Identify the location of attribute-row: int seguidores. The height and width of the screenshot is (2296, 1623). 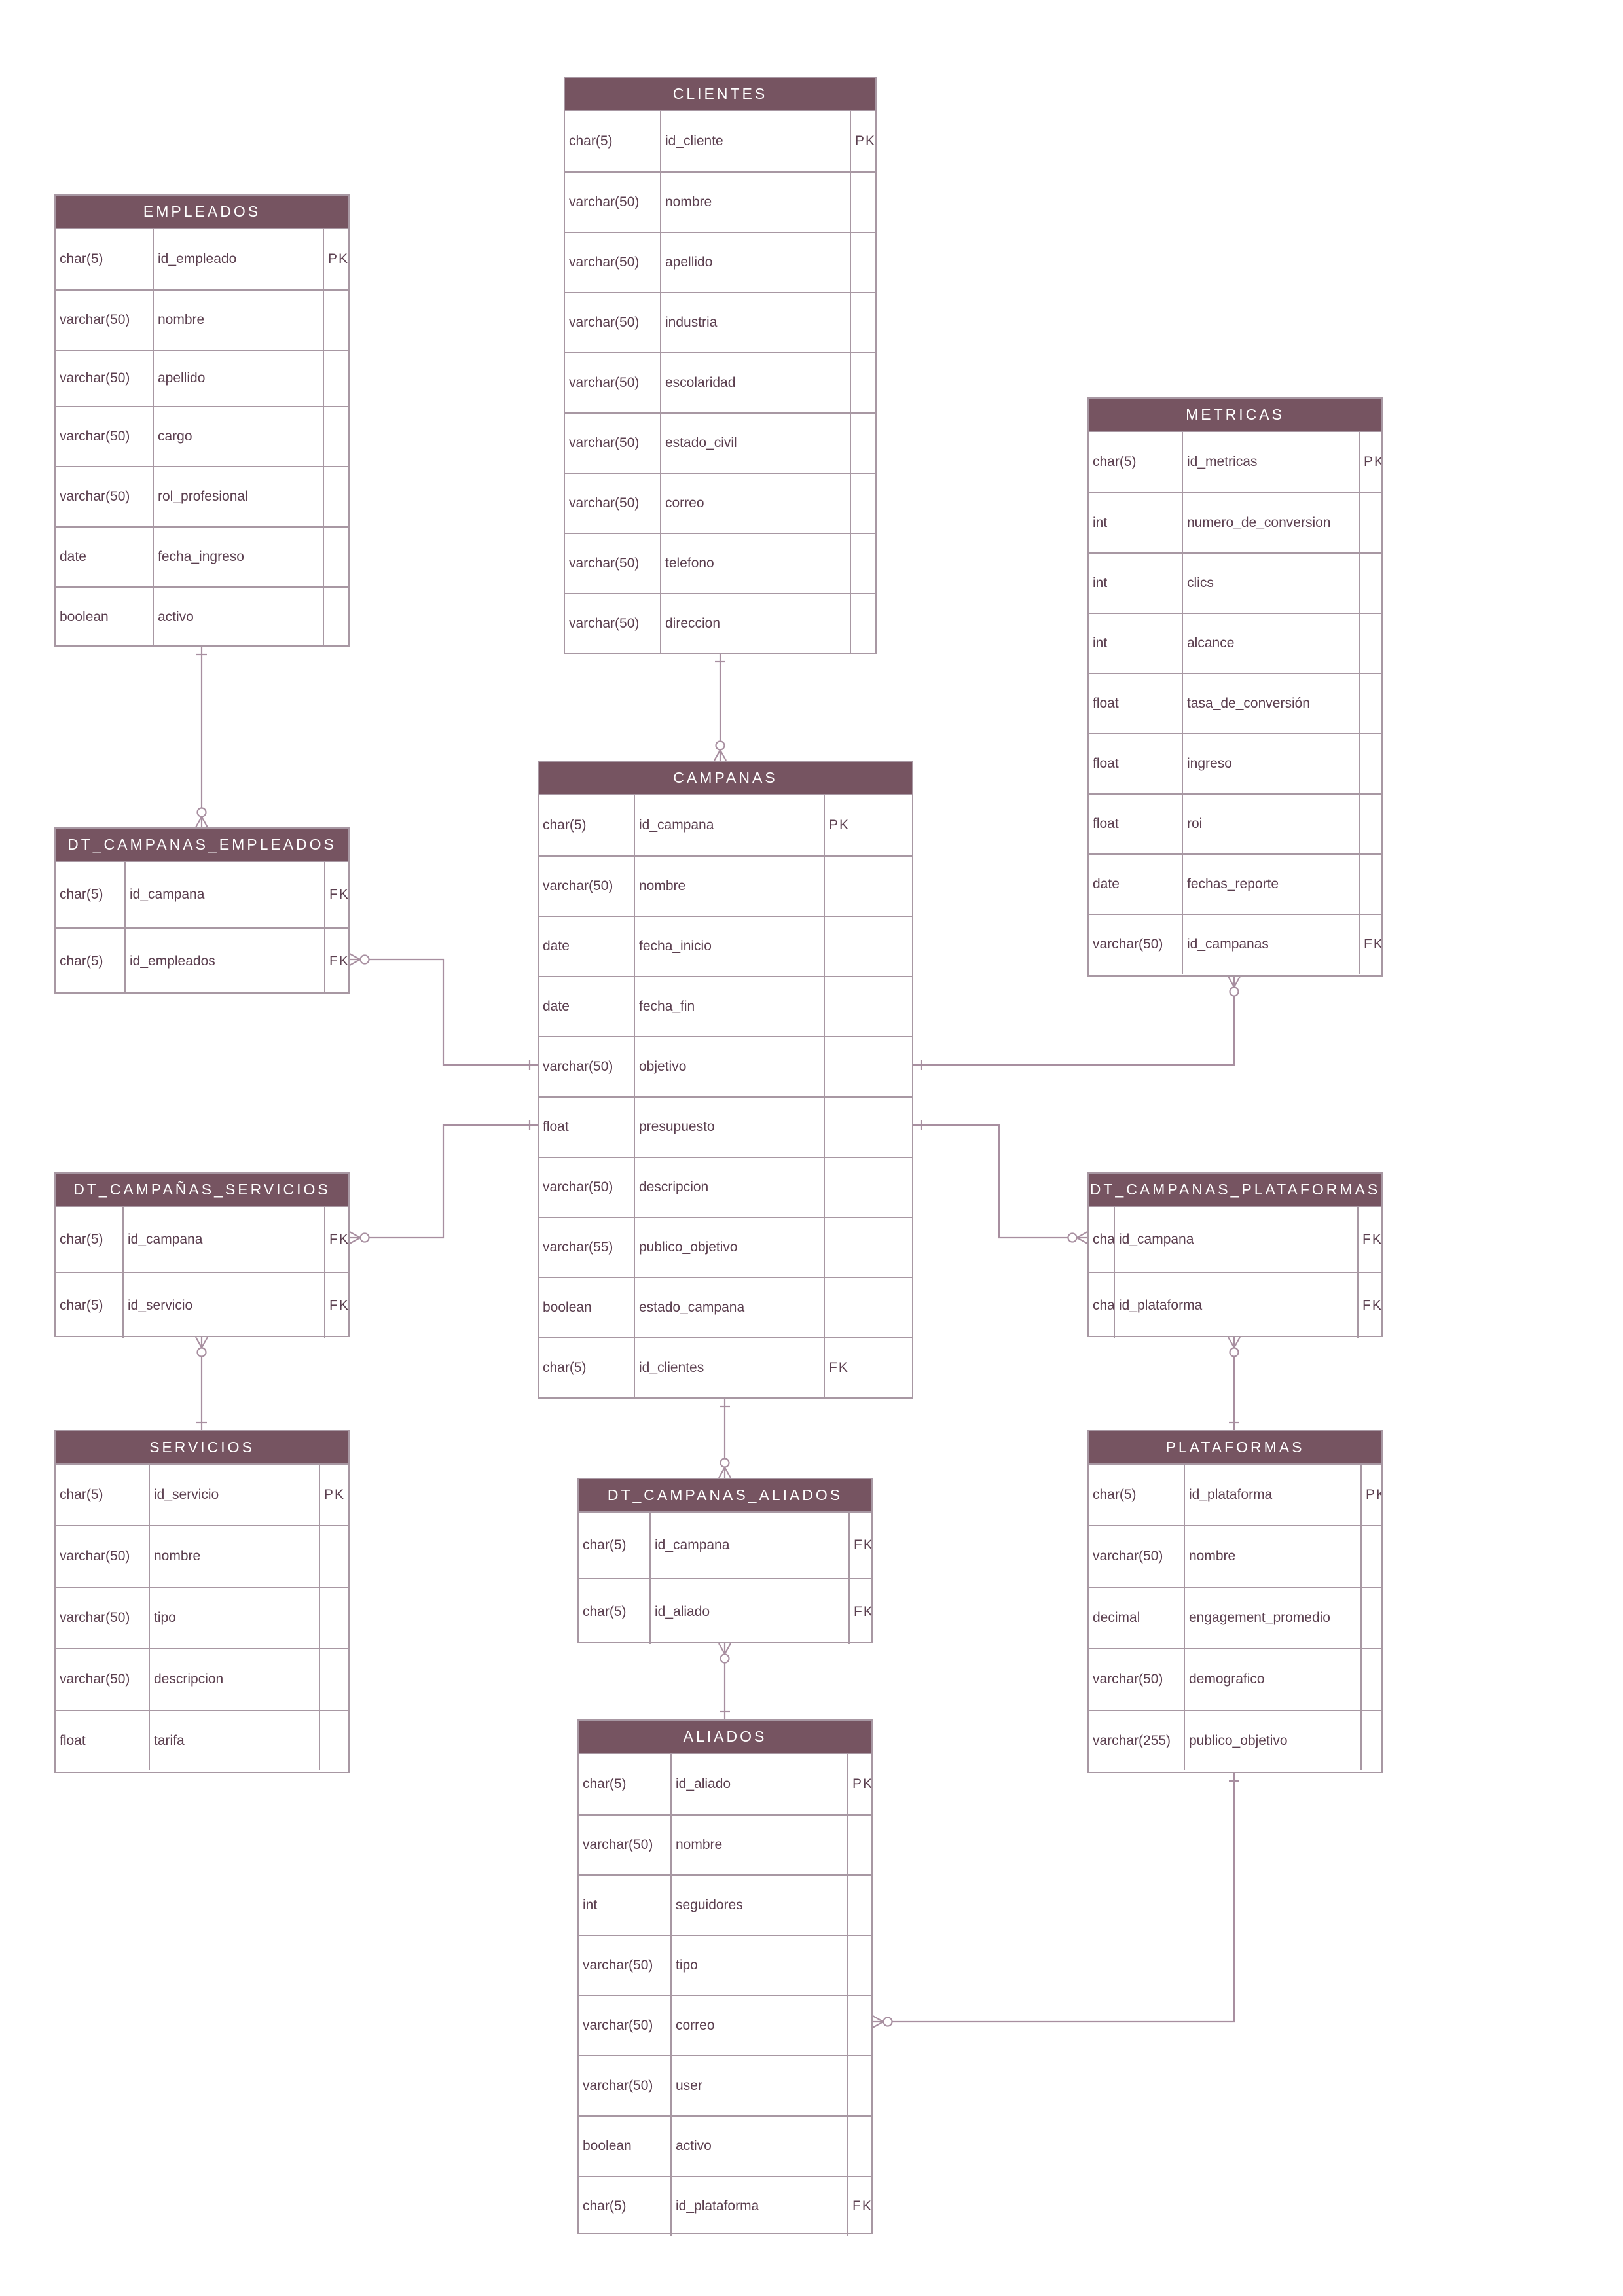
(725, 1904).